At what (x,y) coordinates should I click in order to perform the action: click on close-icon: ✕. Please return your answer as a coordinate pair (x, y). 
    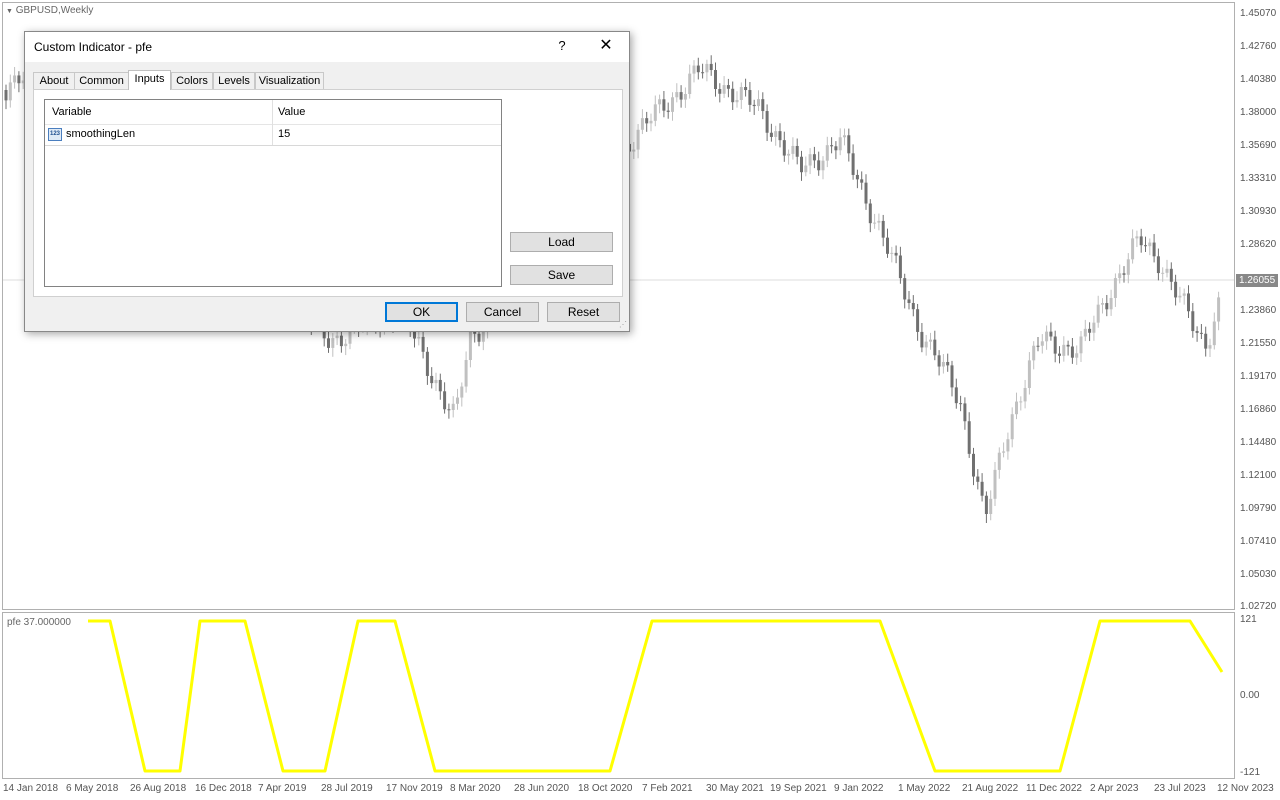
    Looking at the image, I should click on (606, 46).